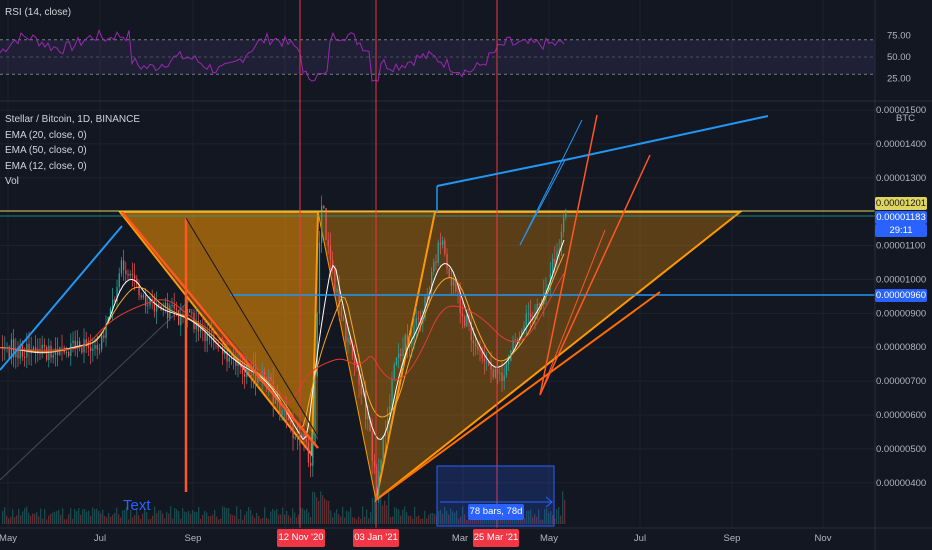  Describe the element at coordinates (549, 538) in the screenshot. I see `time-axis-label-4: May` at that location.